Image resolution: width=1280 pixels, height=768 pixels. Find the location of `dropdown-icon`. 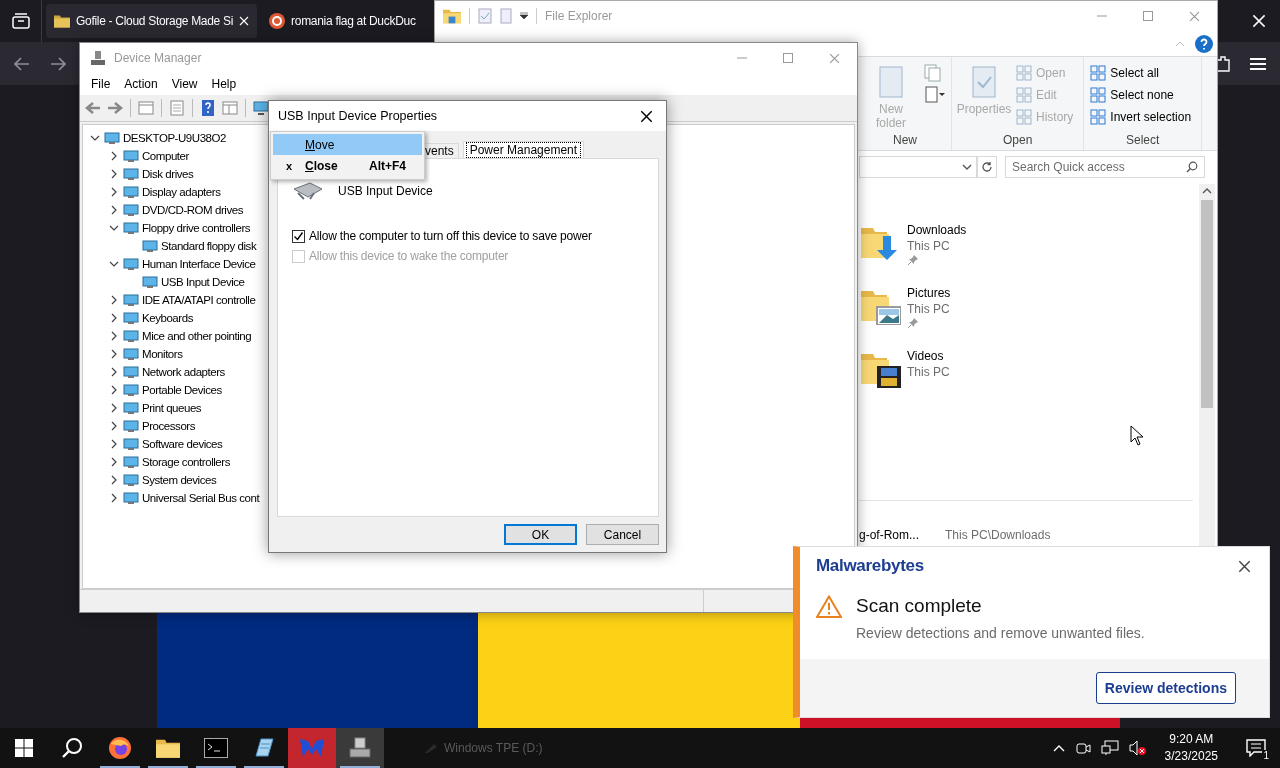

dropdown-icon is located at coordinates (524, 16).